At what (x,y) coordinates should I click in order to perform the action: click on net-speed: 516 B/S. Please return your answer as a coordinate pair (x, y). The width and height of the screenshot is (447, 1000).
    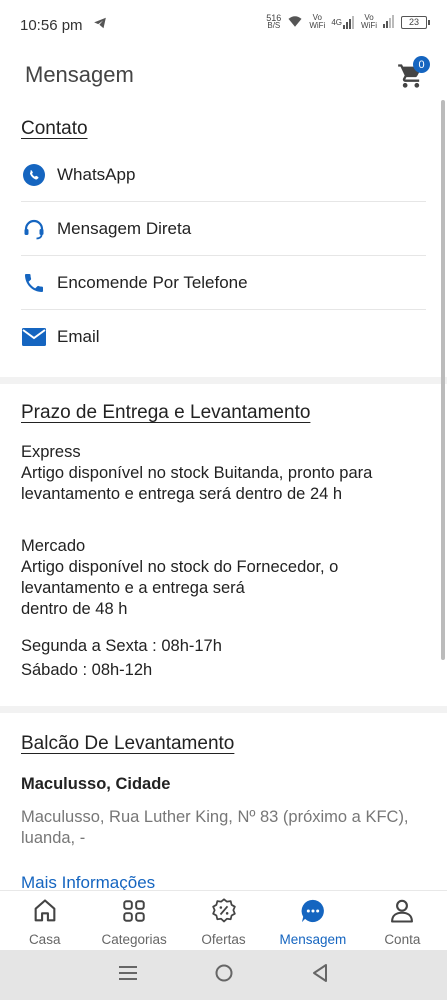
    Looking at the image, I should click on (274, 21).